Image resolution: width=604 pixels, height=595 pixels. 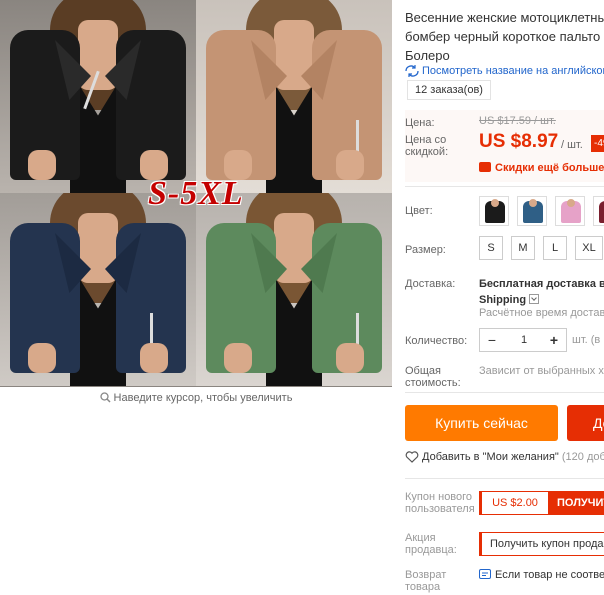 What do you see at coordinates (412, 457) in the screenshot?
I see `heart-icon` at bounding box center [412, 457].